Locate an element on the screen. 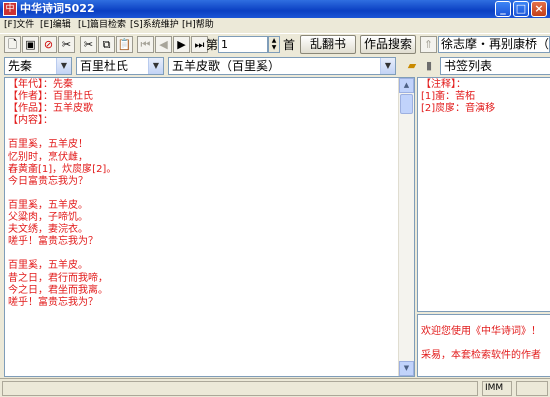 This screenshot has width=550, height=397. poem-line: 夫文绣，妻浣衣。 is located at coordinates (48, 230).